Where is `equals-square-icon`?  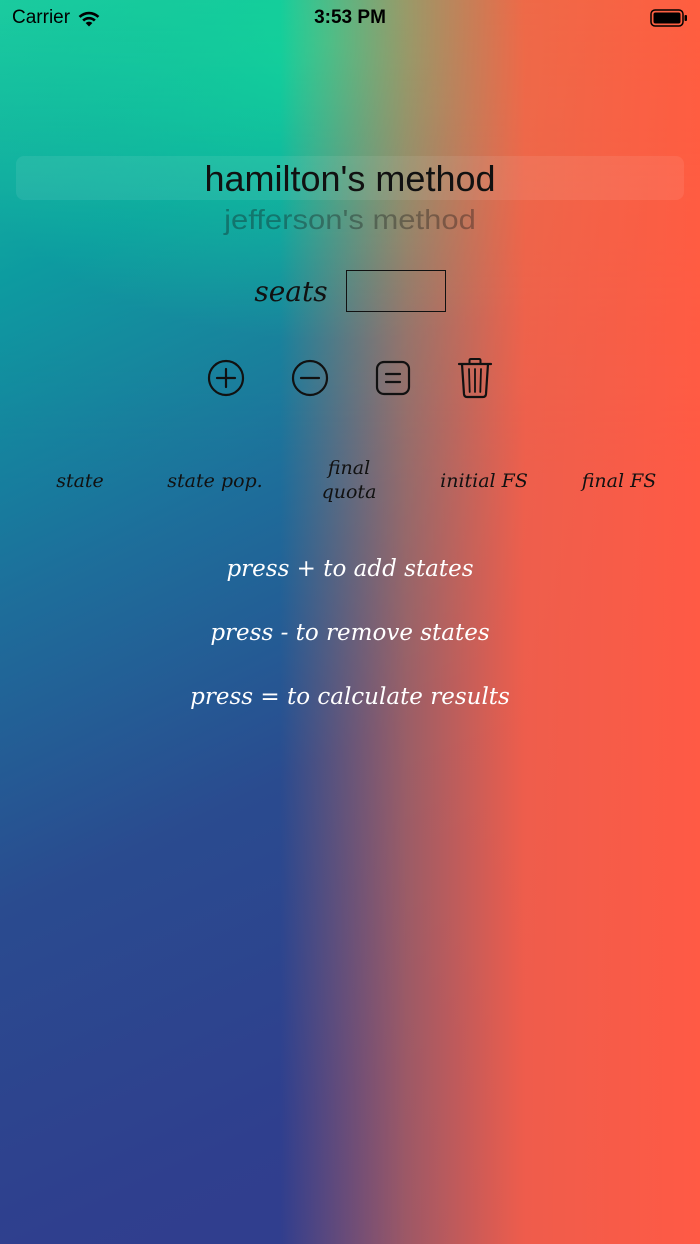 equals-square-icon is located at coordinates (393, 378).